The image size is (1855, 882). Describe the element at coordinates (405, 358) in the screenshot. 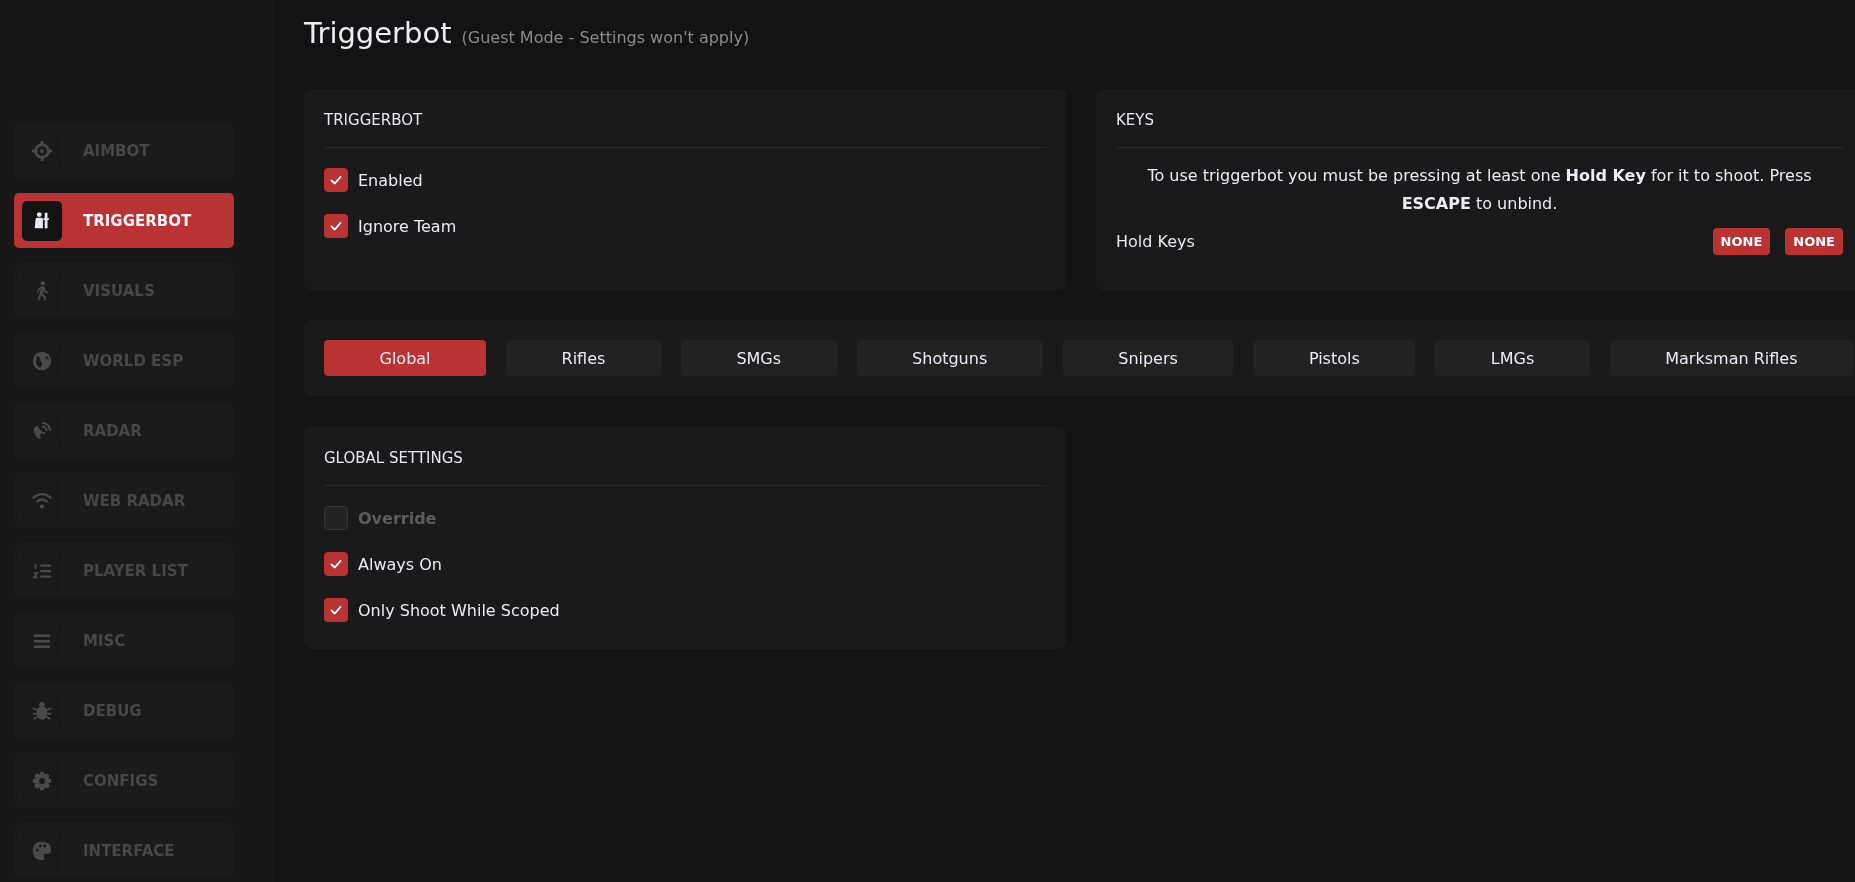

I see `weapon-tab: Global` at that location.